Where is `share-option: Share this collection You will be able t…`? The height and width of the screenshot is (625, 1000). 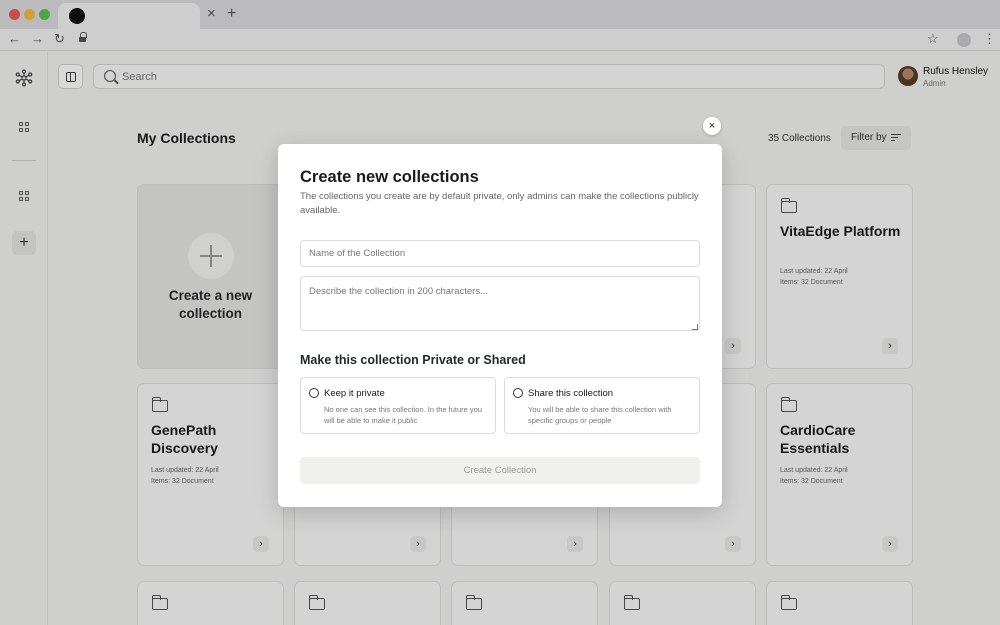 share-option: Share this collection You will be able t… is located at coordinates (602, 405).